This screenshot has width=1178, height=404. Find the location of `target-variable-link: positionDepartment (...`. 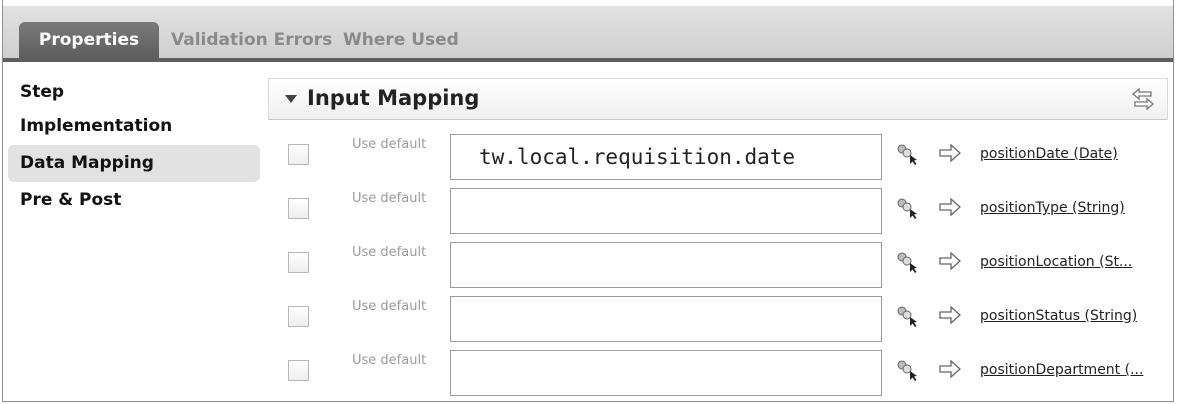

target-variable-link: positionDepartment (... is located at coordinates (1061, 370).